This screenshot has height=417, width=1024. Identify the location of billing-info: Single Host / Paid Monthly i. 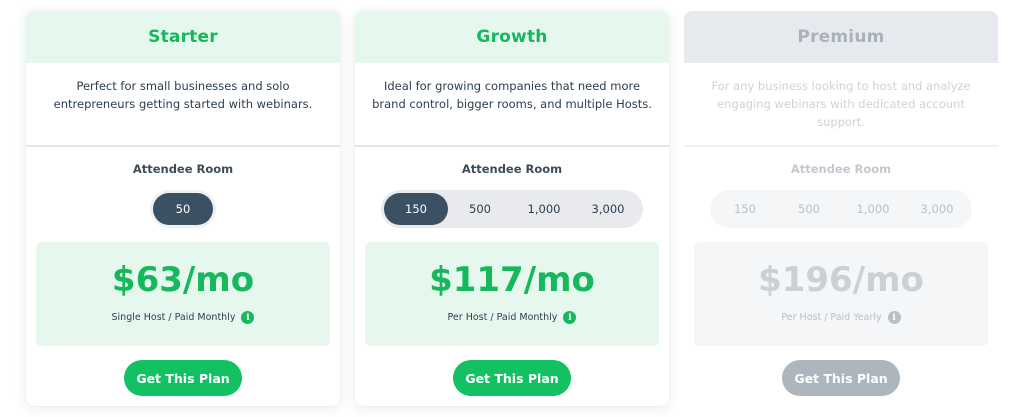
(183, 317).